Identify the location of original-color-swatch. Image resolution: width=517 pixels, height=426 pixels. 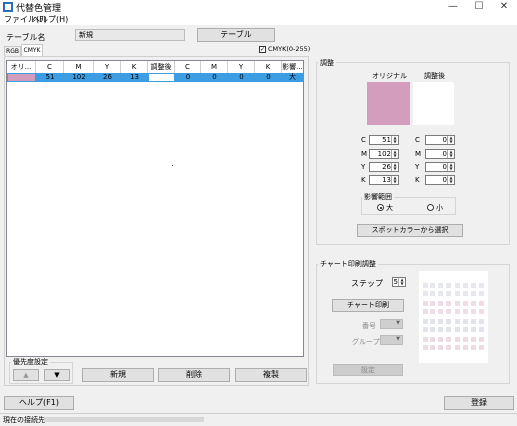
(388, 103).